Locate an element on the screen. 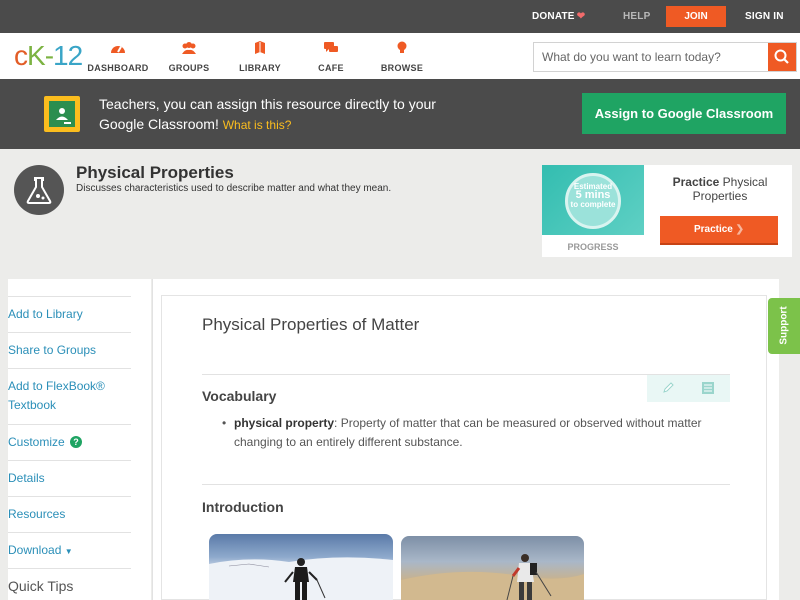 The height and width of the screenshot is (600, 800). progress-image: Estimated 5 mins to complete is located at coordinates (593, 200).